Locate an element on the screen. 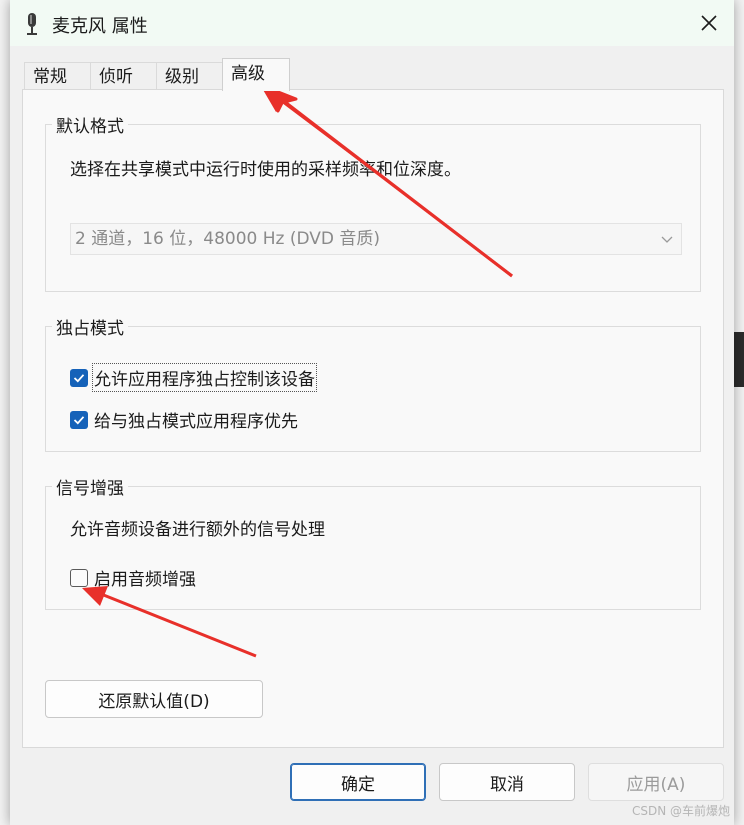  signal-enhancement-description: 允许音频设备进行额外的信号处理 is located at coordinates (197, 530).